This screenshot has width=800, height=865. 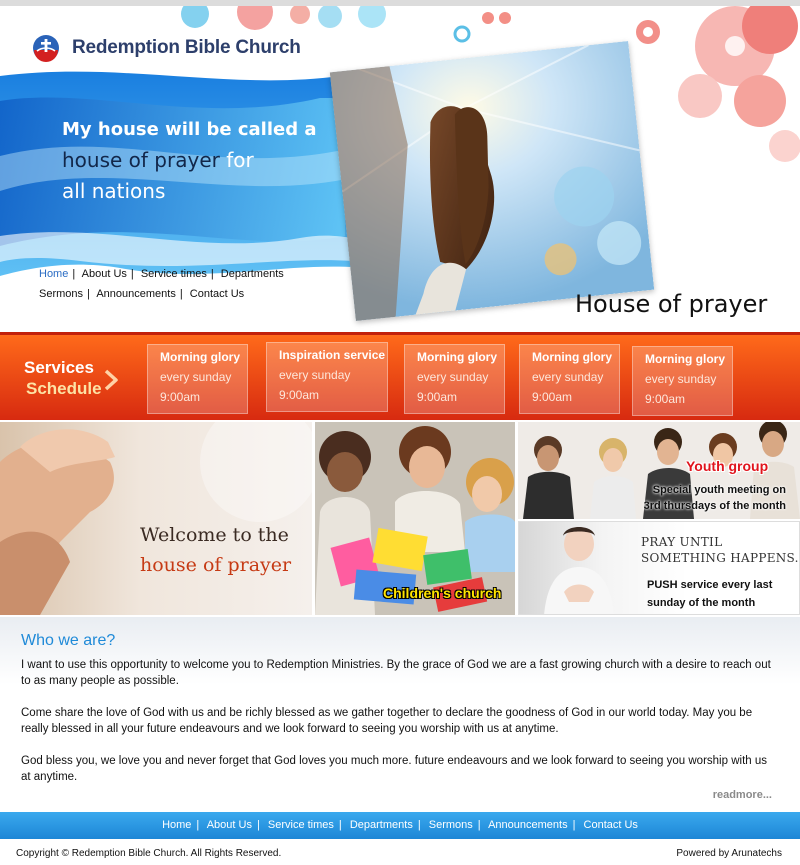 What do you see at coordinates (720, 550) in the screenshot?
I see `pray-heading: PRAY UNTIL SOMETHING HAPPENS.` at bounding box center [720, 550].